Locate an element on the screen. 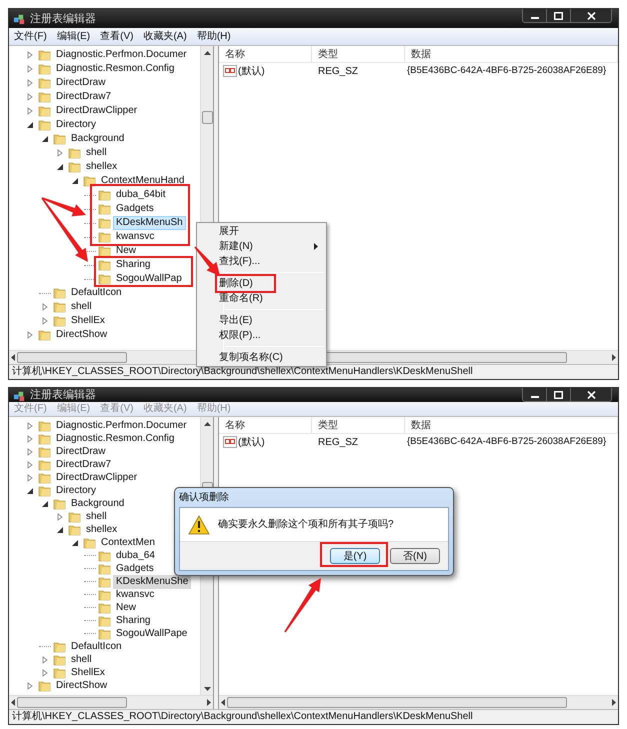 The image size is (627, 729). dialog-title: 确认项删除 is located at coordinates (204, 498).